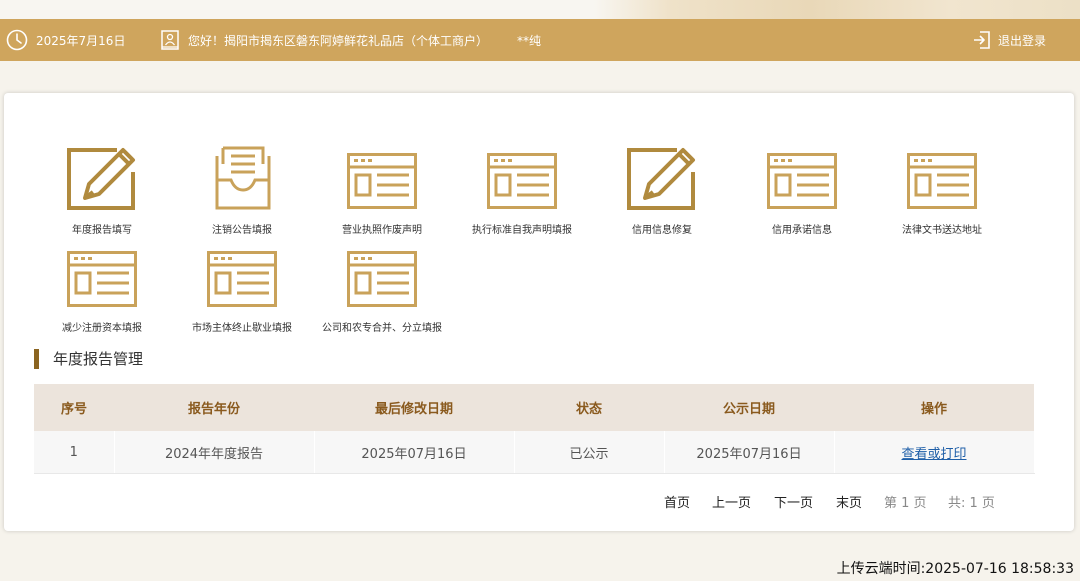 The height and width of the screenshot is (581, 1080). Describe the element at coordinates (802, 230) in the screenshot. I see `tile-label: 信用承诺信息` at that location.